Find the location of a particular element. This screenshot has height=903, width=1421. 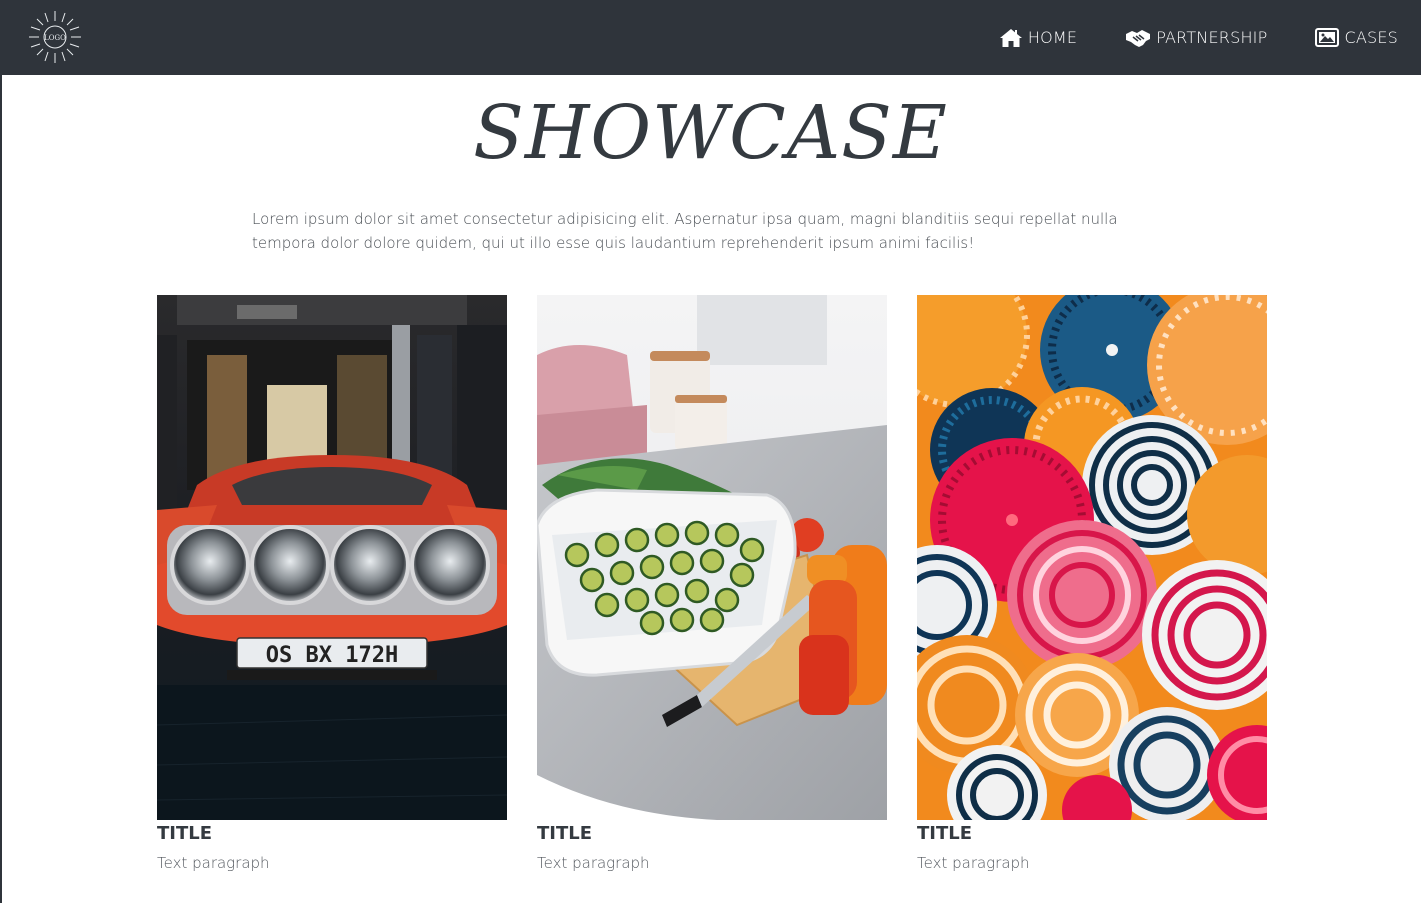

kitchen-zucchini-image is located at coordinates (712, 557).